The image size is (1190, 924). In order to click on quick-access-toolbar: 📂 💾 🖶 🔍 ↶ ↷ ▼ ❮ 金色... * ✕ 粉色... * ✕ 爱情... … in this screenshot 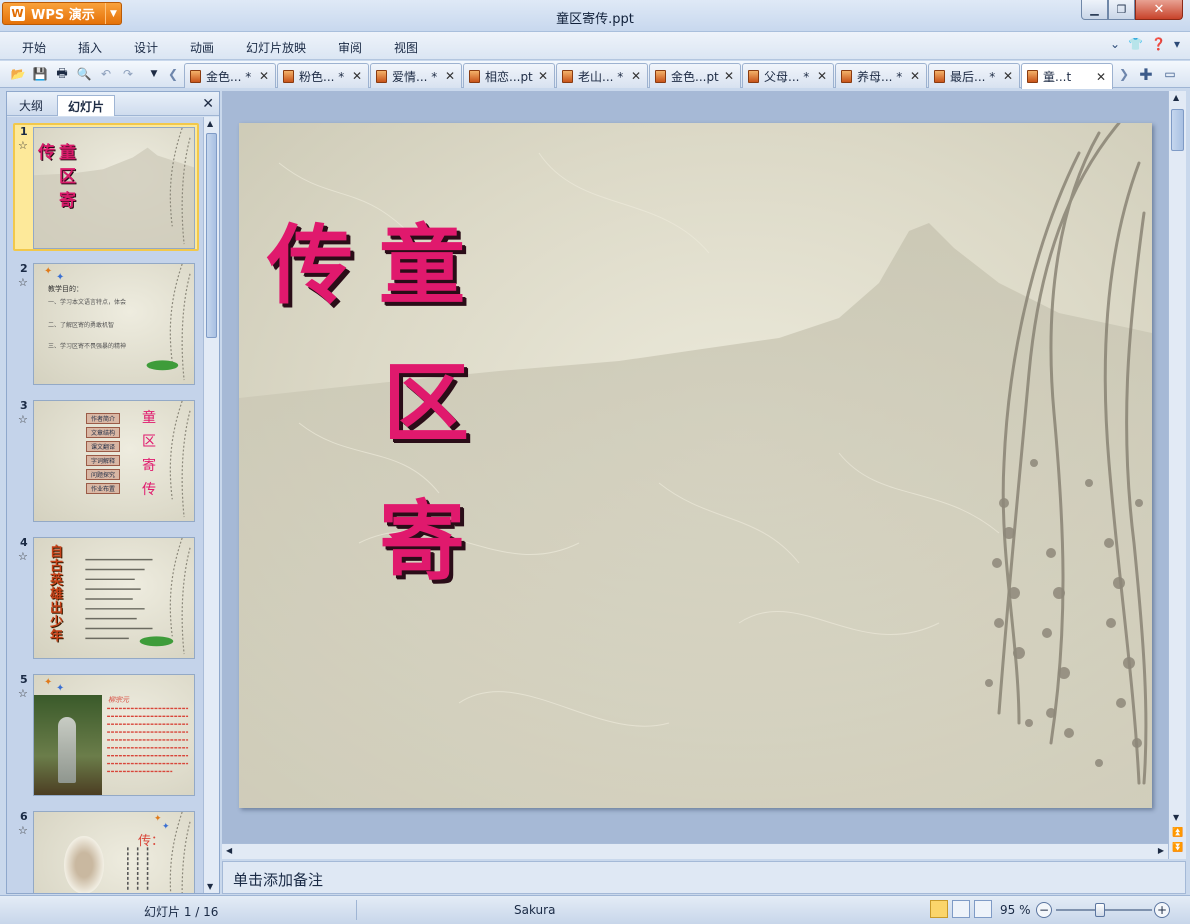, I will do `click(595, 75)`.